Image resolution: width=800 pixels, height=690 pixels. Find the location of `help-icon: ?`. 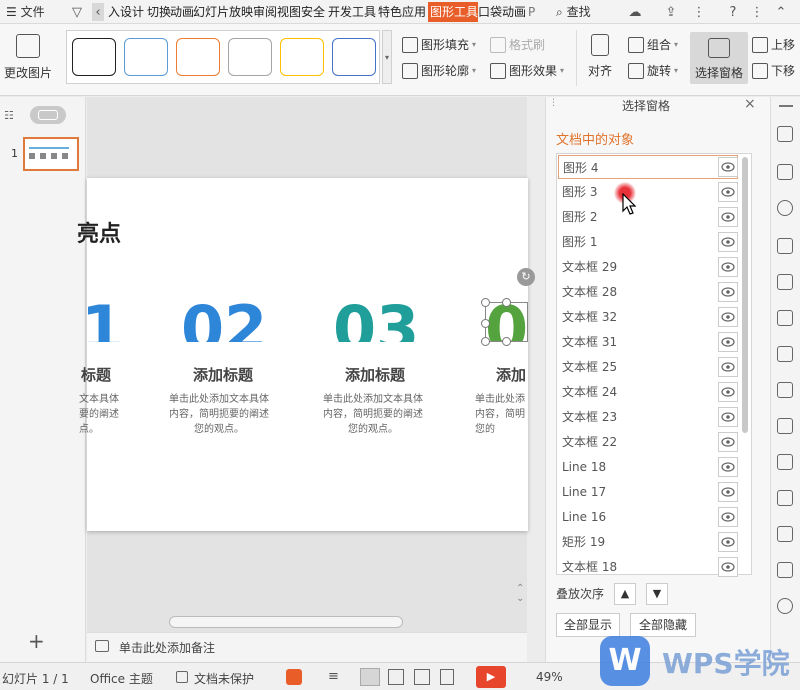

help-icon: ? is located at coordinates (733, 12).